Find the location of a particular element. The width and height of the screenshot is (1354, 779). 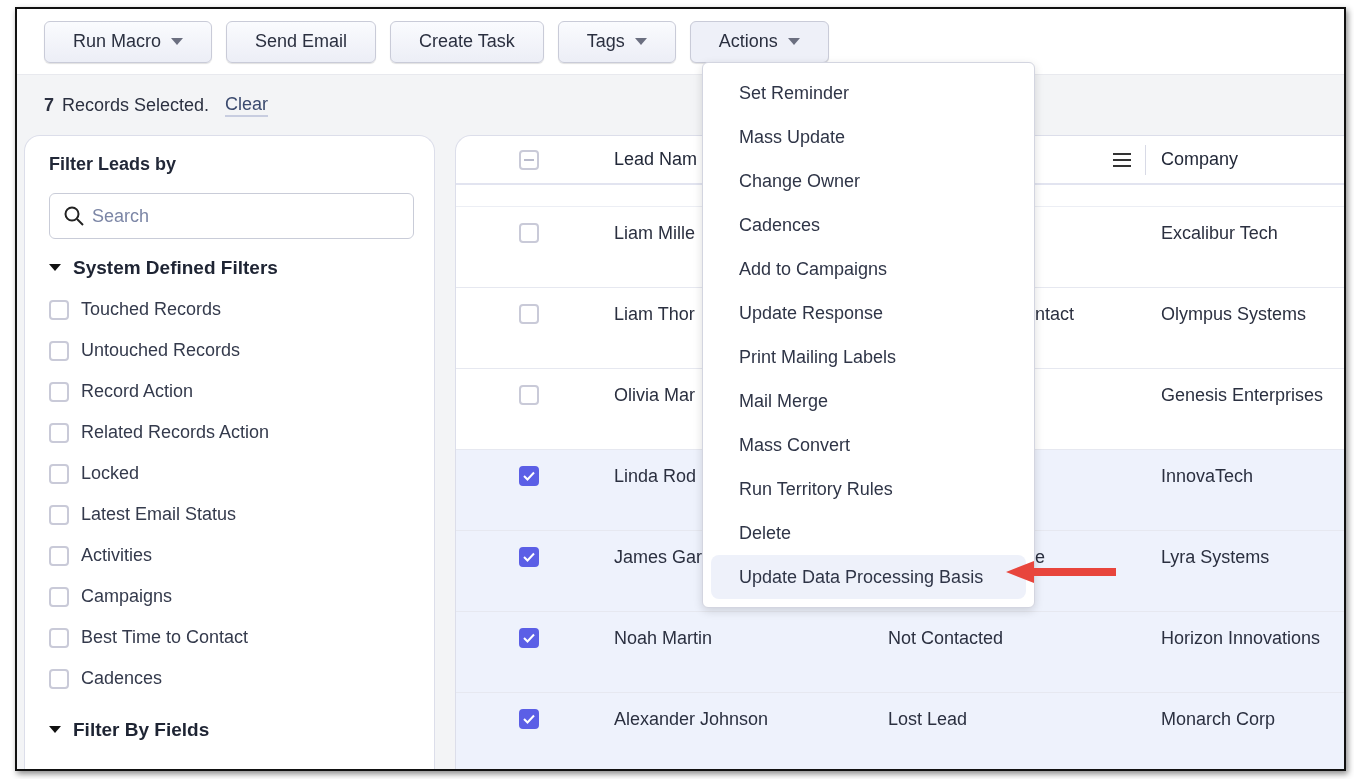

lead-name: Alexander Johnson is located at coordinates (691, 719).